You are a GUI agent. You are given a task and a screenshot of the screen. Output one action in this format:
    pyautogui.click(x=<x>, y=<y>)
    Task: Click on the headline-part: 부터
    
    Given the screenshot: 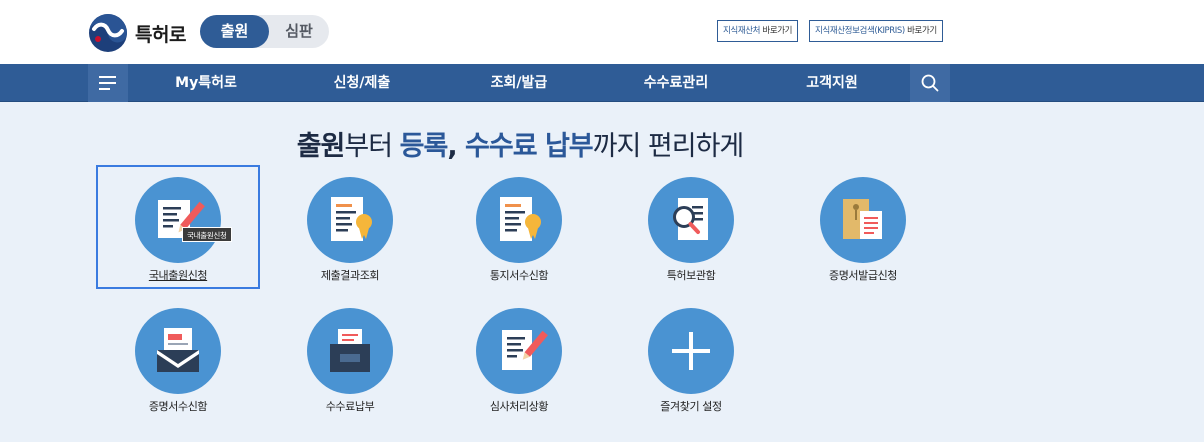 What is the action you would take?
    pyautogui.click(x=372, y=146)
    